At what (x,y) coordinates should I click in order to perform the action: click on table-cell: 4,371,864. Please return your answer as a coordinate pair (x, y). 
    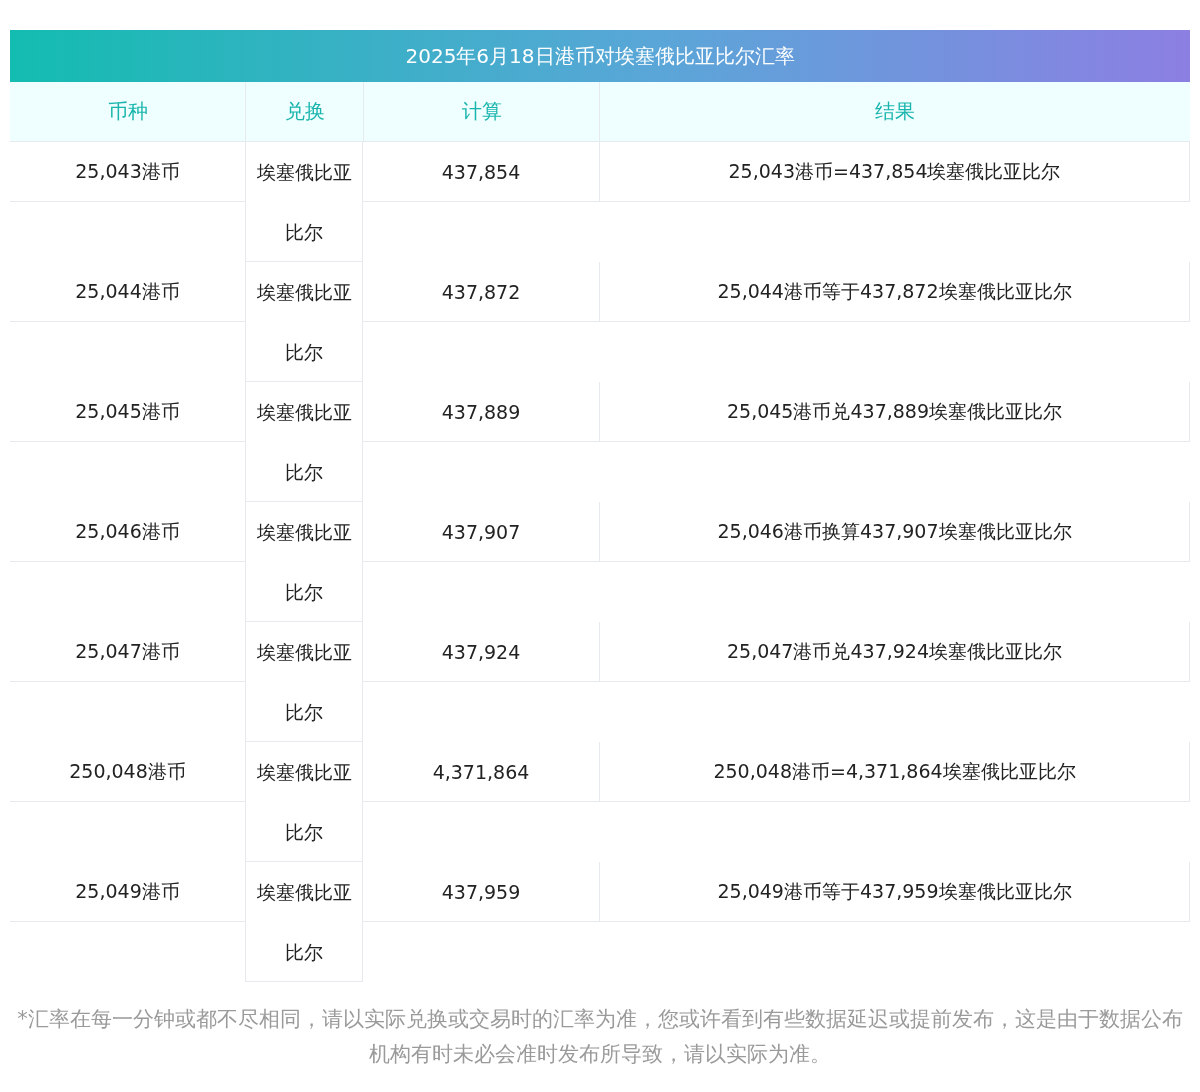
    Looking at the image, I should click on (481, 772).